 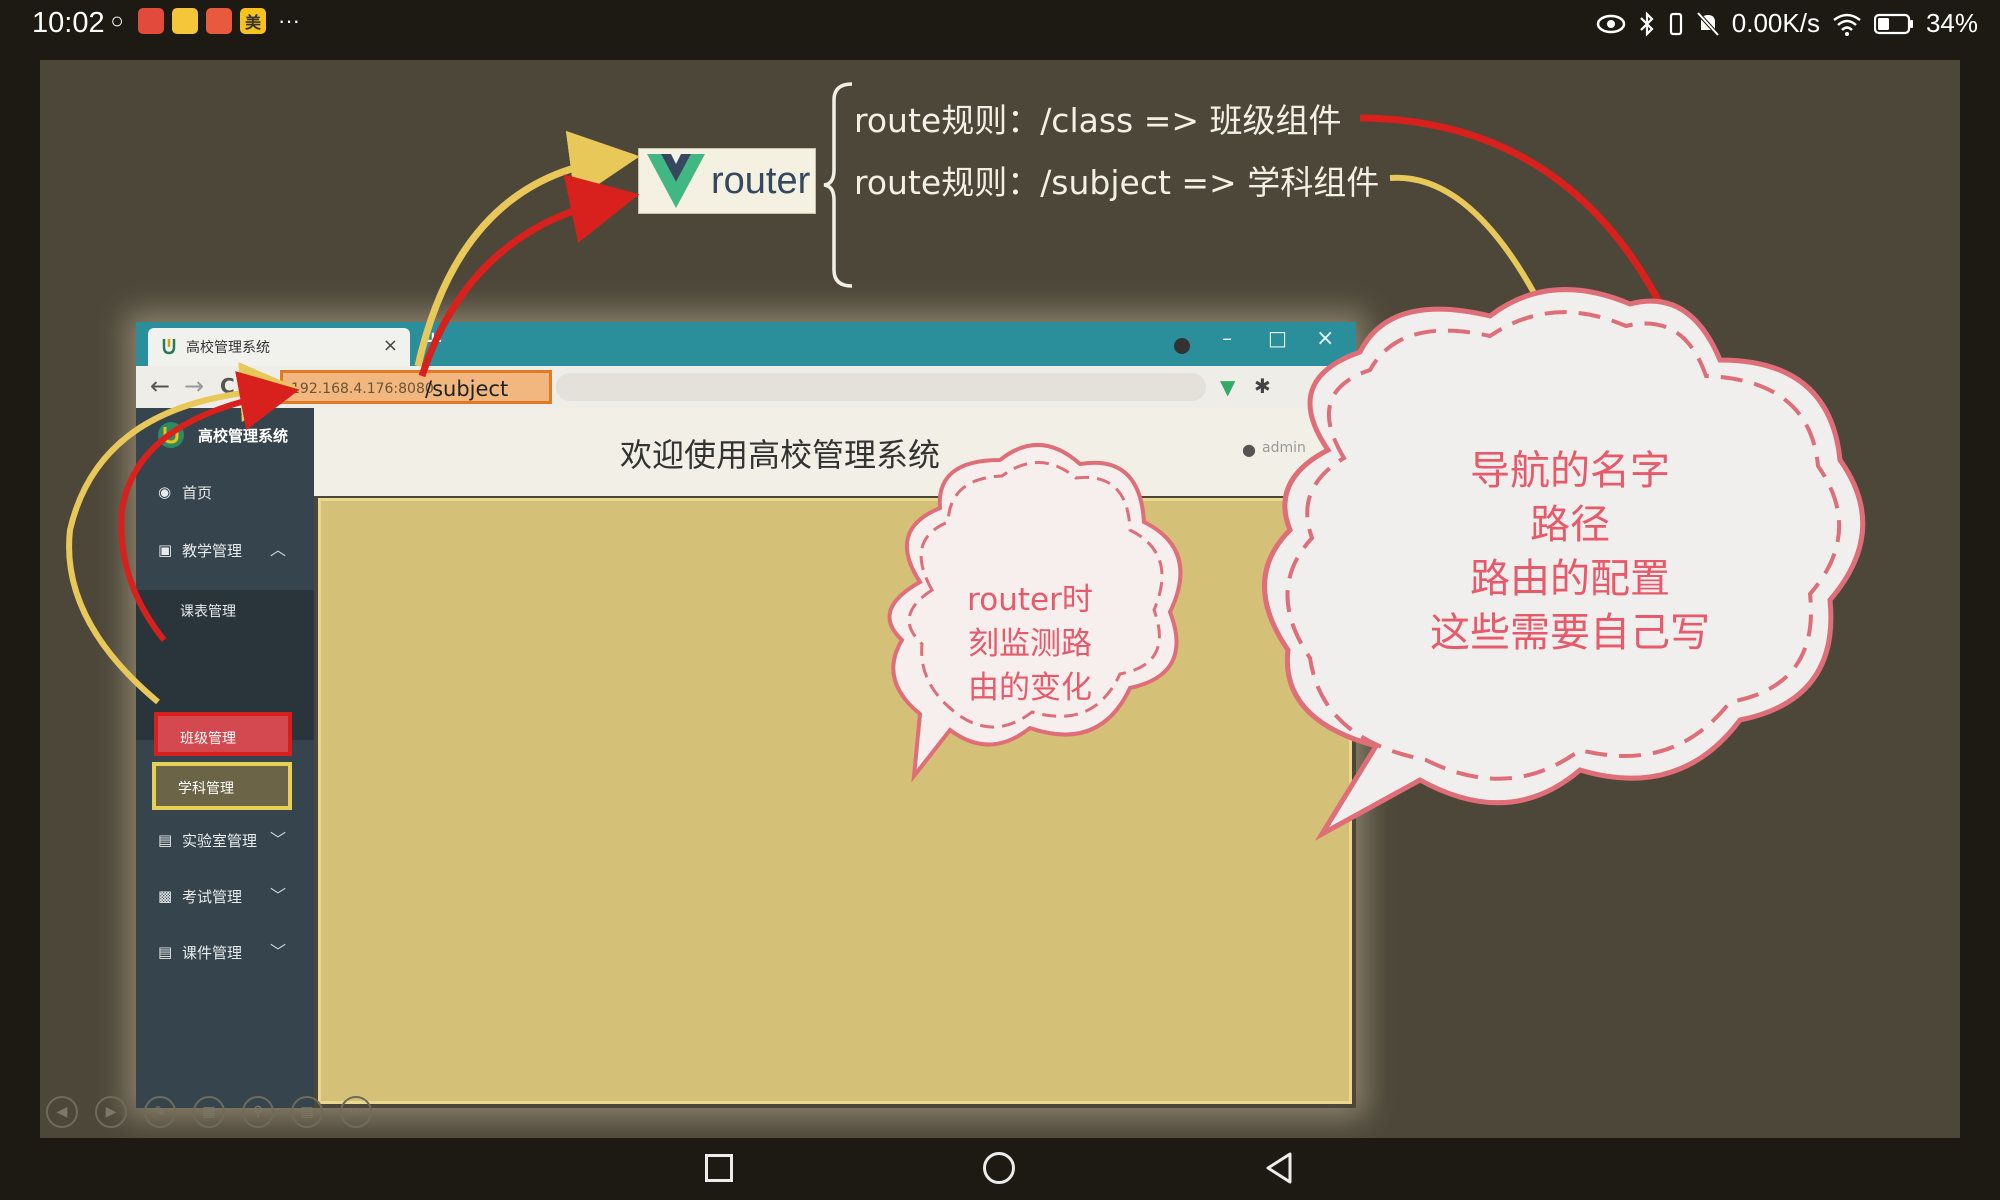 I want to click on status-time: 10:02, so click(x=68, y=23).